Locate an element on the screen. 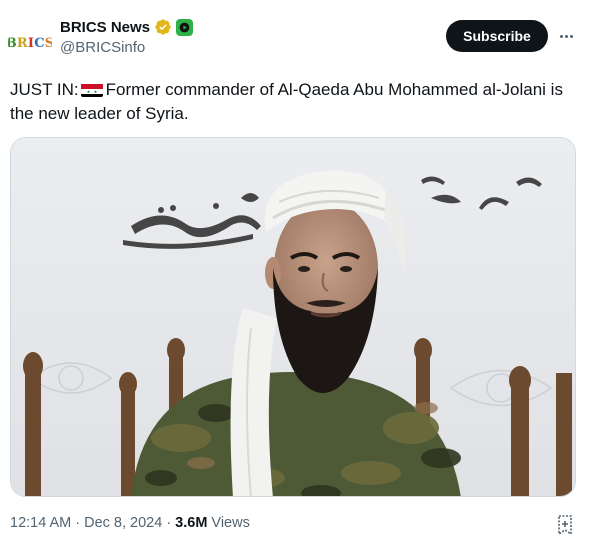 This screenshot has width=590, height=549. syria-flag-icon is located at coordinates (91, 89).